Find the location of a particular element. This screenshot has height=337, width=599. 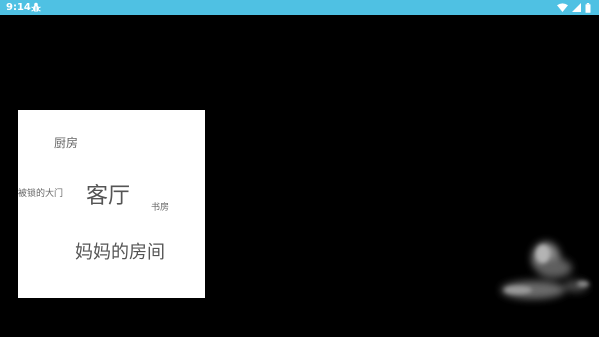

blurred-figure-image is located at coordinates (542, 269).